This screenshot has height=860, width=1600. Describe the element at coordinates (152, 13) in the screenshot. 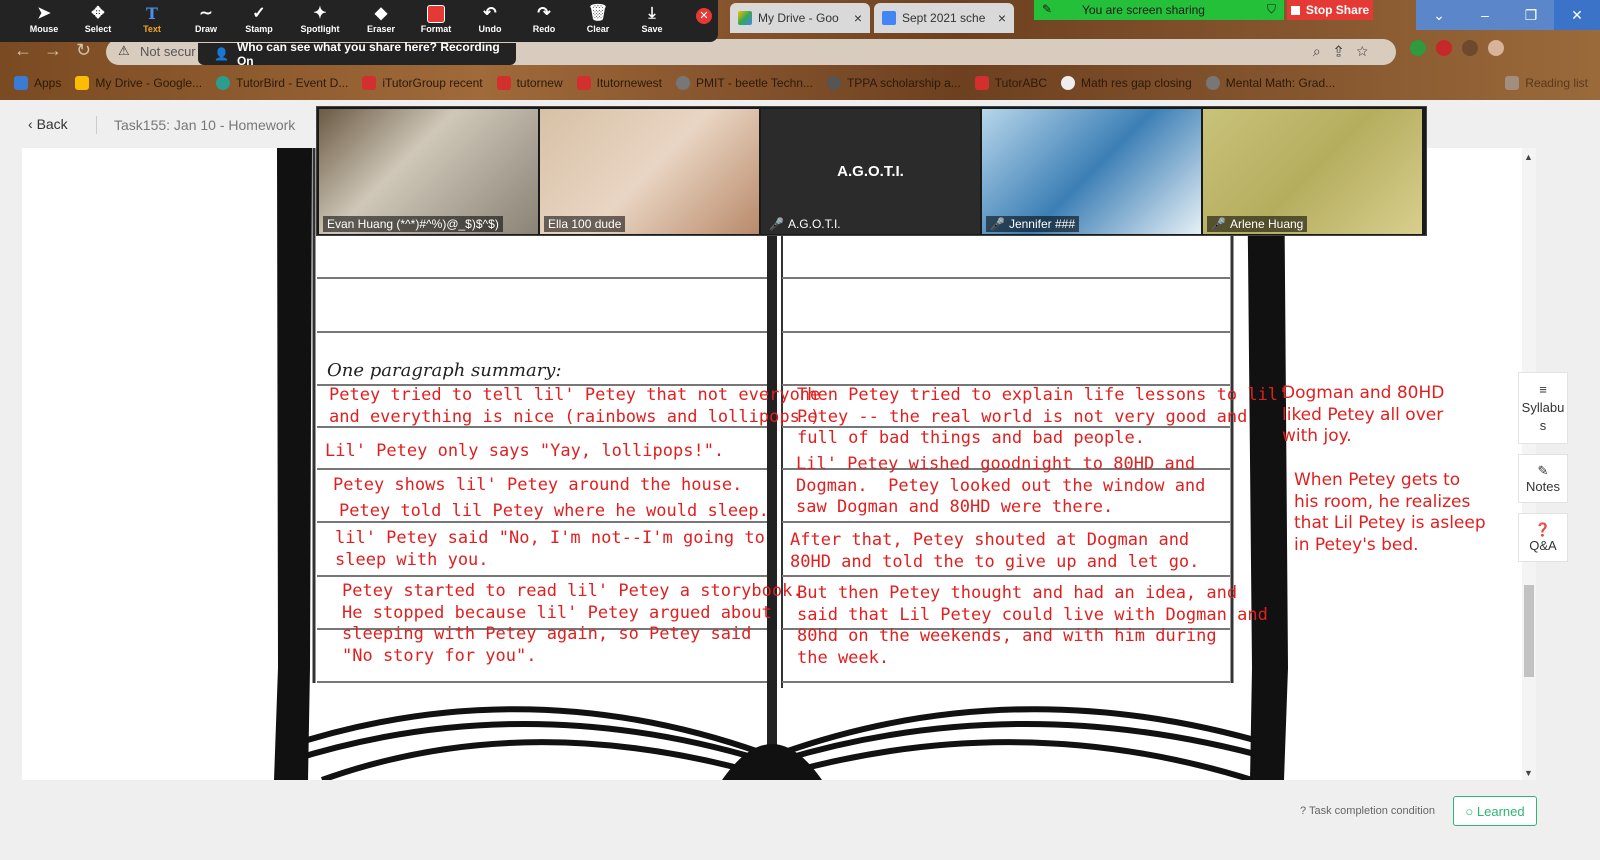

I see `text-icon: T` at that location.